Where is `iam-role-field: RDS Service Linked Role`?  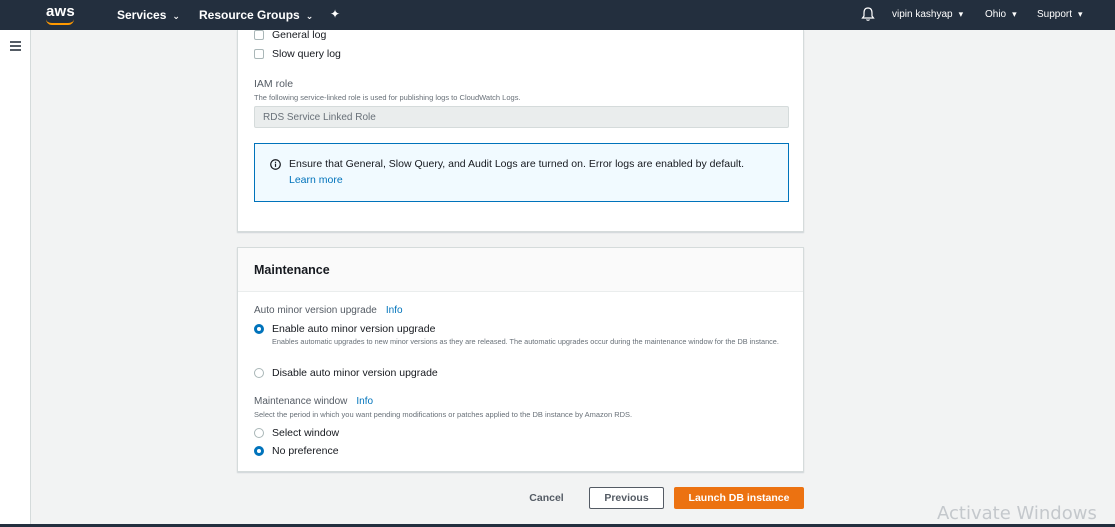
iam-role-field: RDS Service Linked Role is located at coordinates (521, 117).